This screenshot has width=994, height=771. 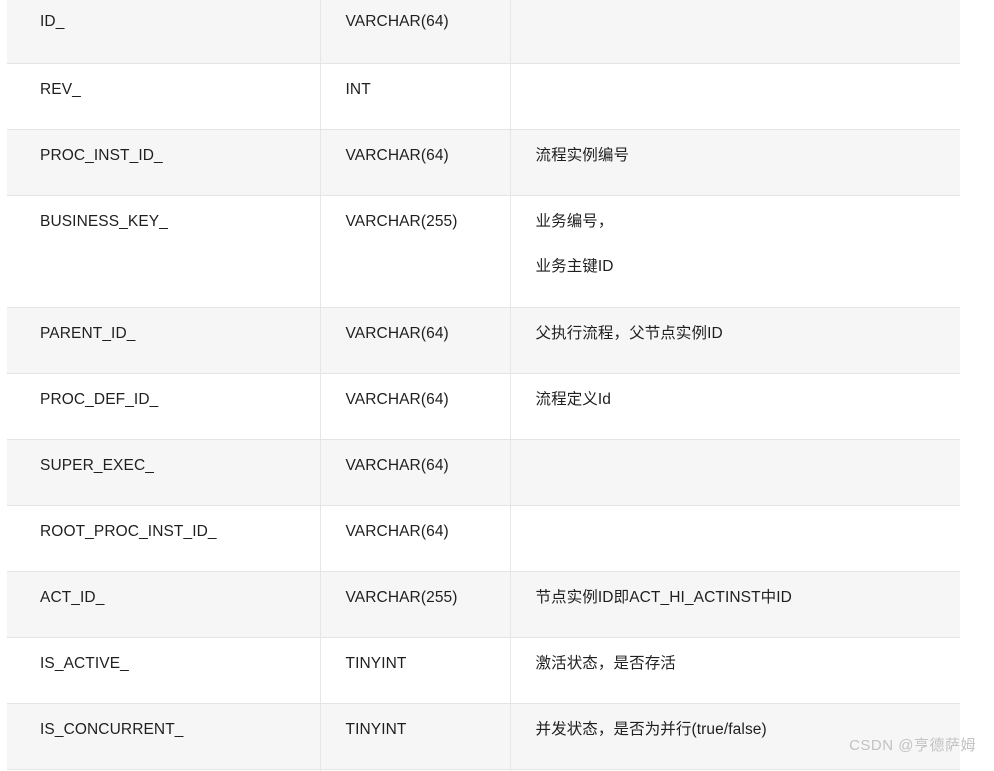 I want to click on cell-description: 流程实例编号, so click(x=735, y=162).